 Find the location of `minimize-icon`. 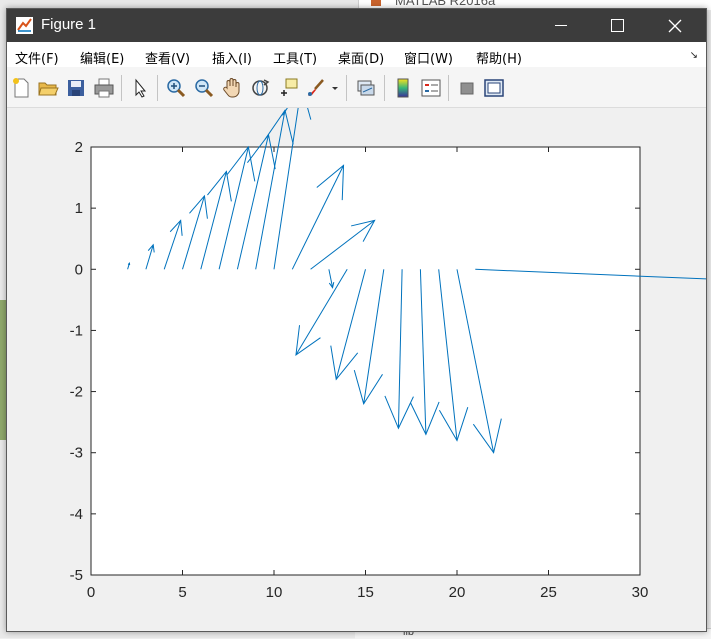

minimize-icon is located at coordinates (561, 25).